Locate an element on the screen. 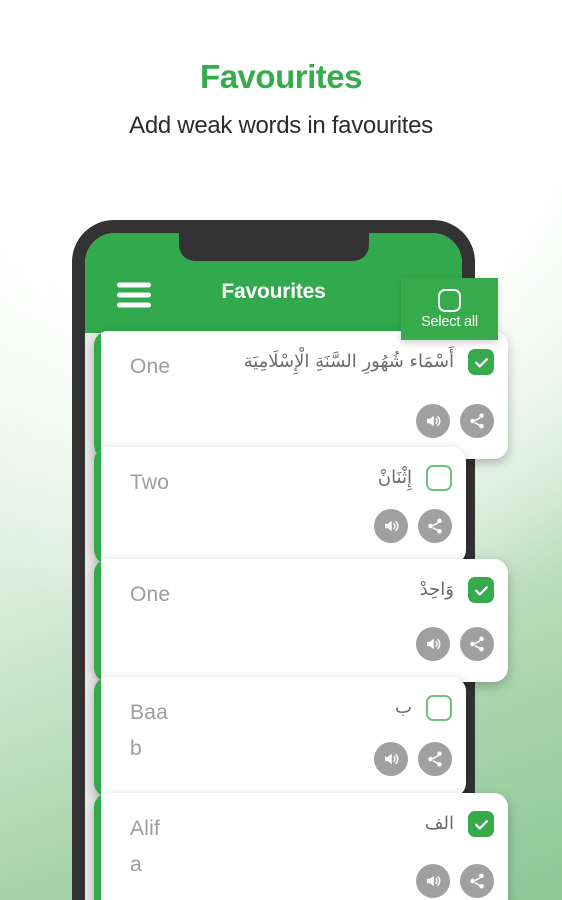 Image resolution: width=562 pixels, height=900 pixels. card-english-word: Two is located at coordinates (150, 482).